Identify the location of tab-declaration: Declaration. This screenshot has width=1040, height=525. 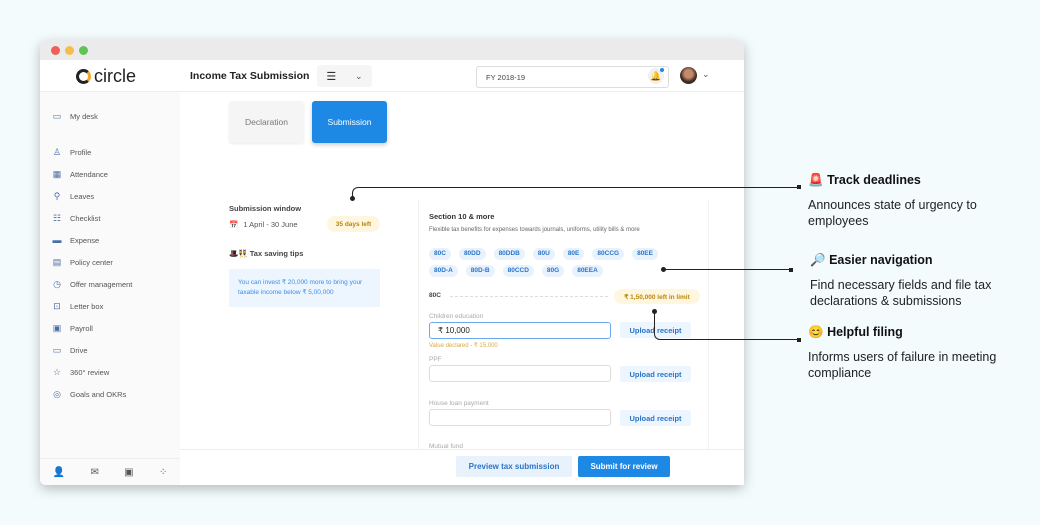
(266, 122).